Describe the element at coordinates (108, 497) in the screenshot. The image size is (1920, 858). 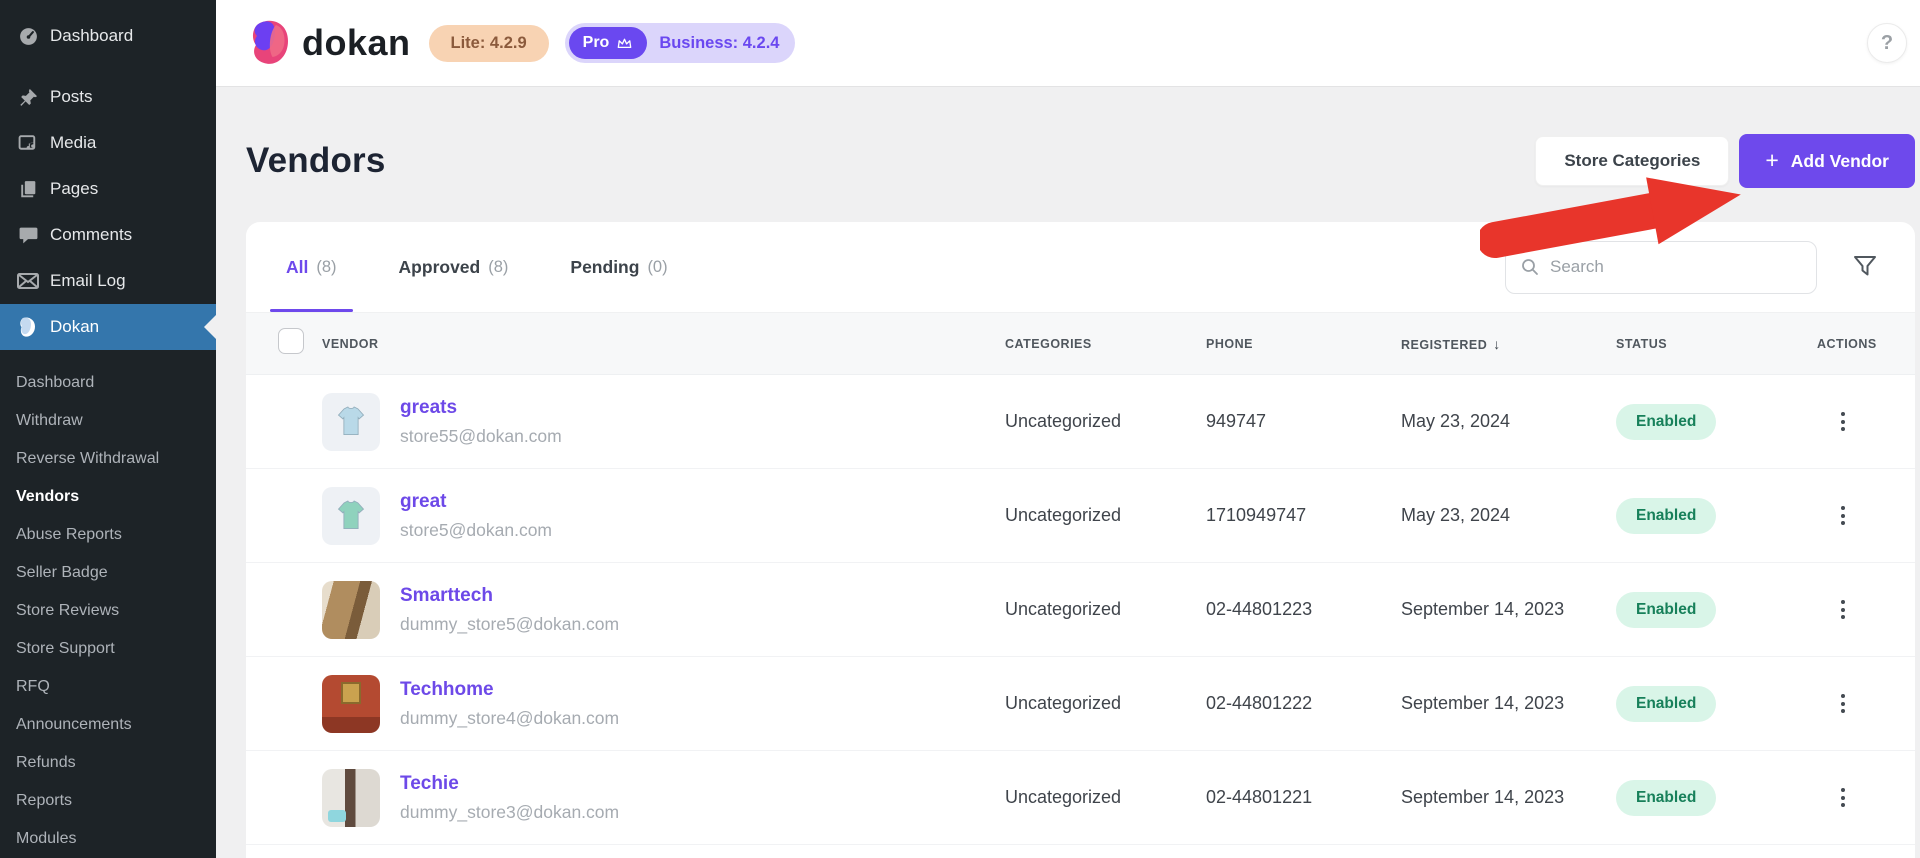
I see `sidebar-subitem-vendors: Vendors` at that location.